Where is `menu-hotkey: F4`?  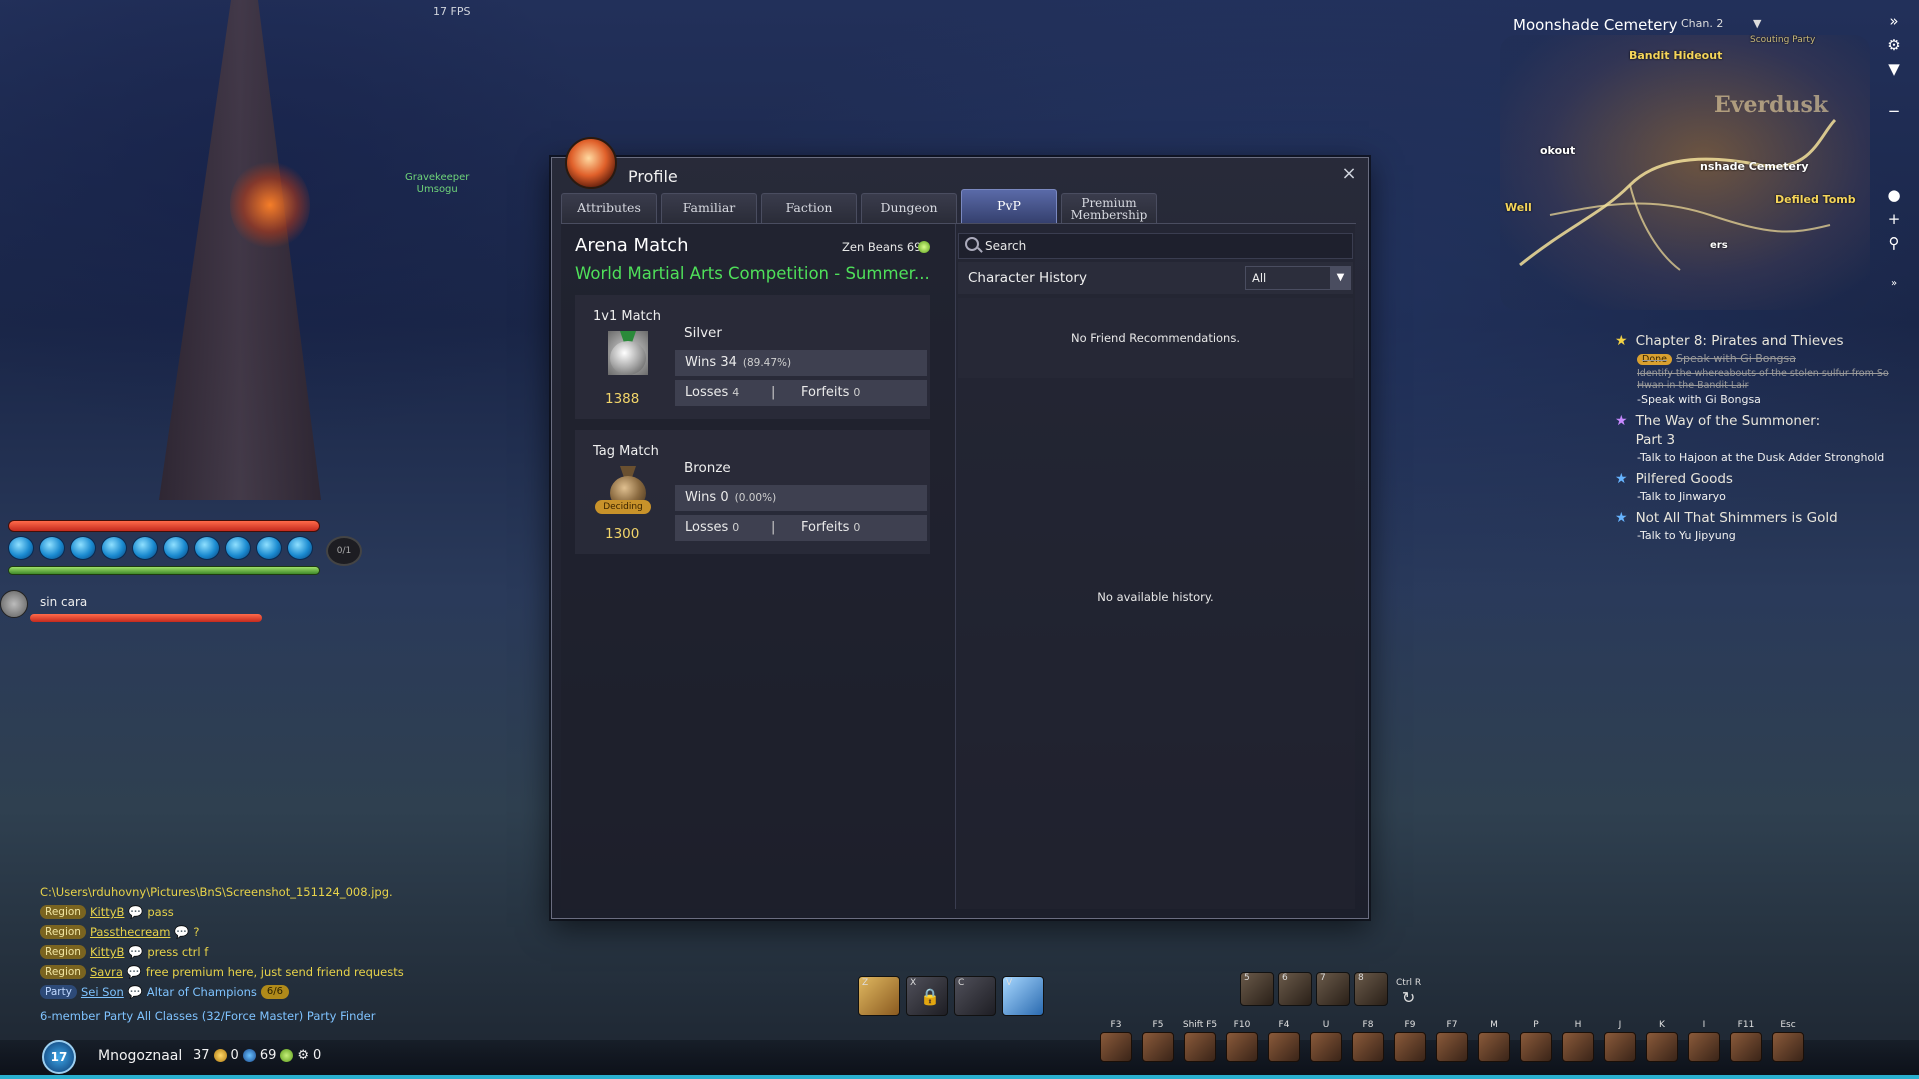
menu-hotkey: F4 is located at coordinates (1284, 1041).